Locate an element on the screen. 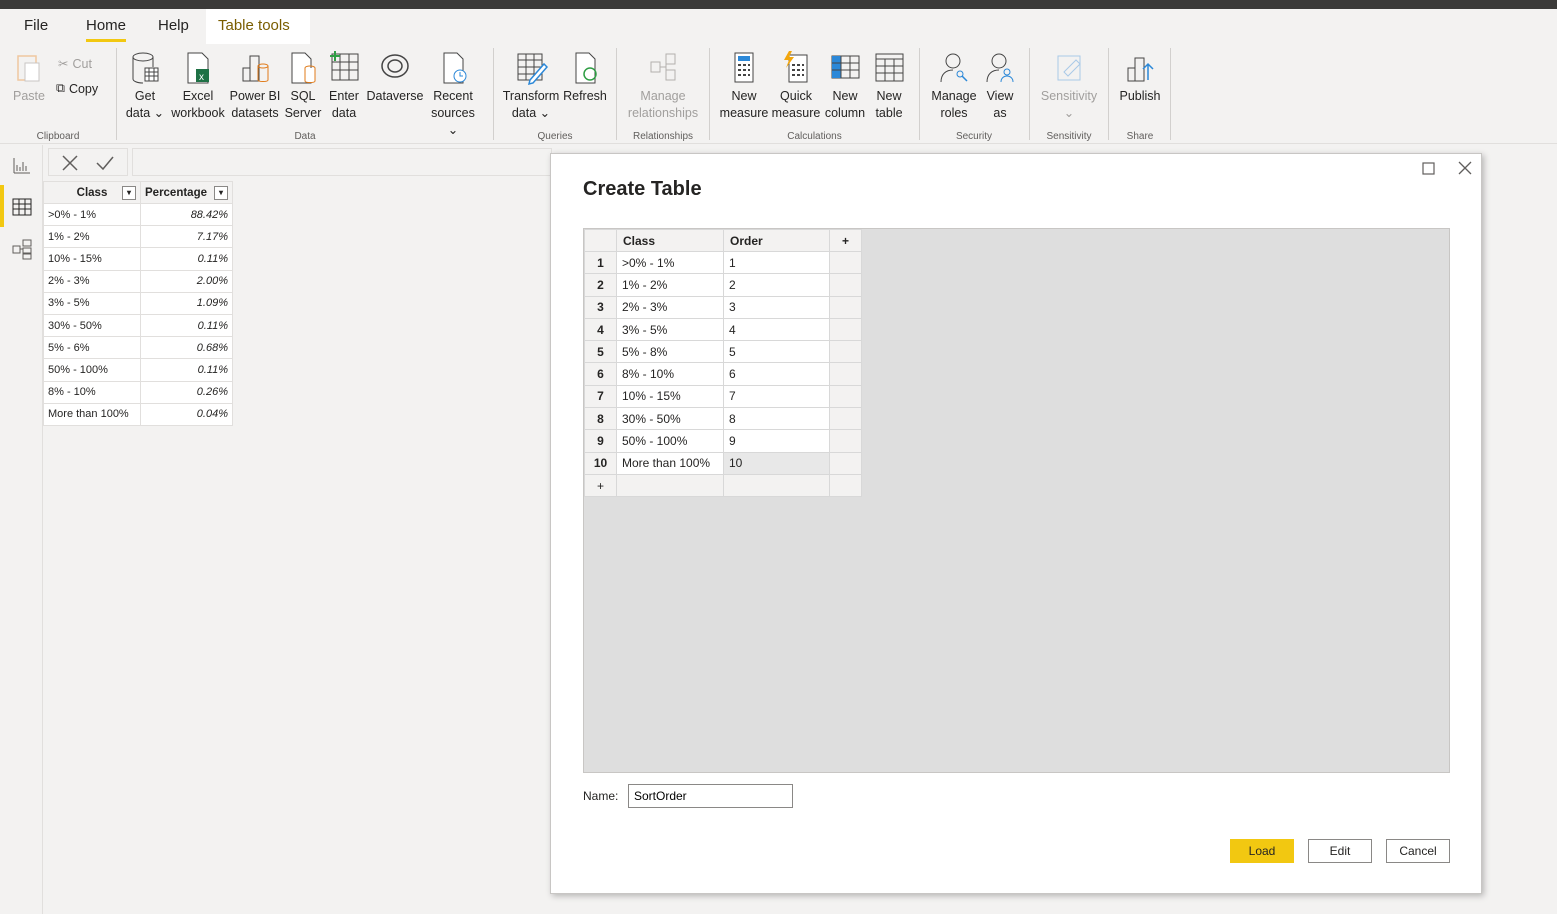  order-cell: 3 is located at coordinates (776, 307).